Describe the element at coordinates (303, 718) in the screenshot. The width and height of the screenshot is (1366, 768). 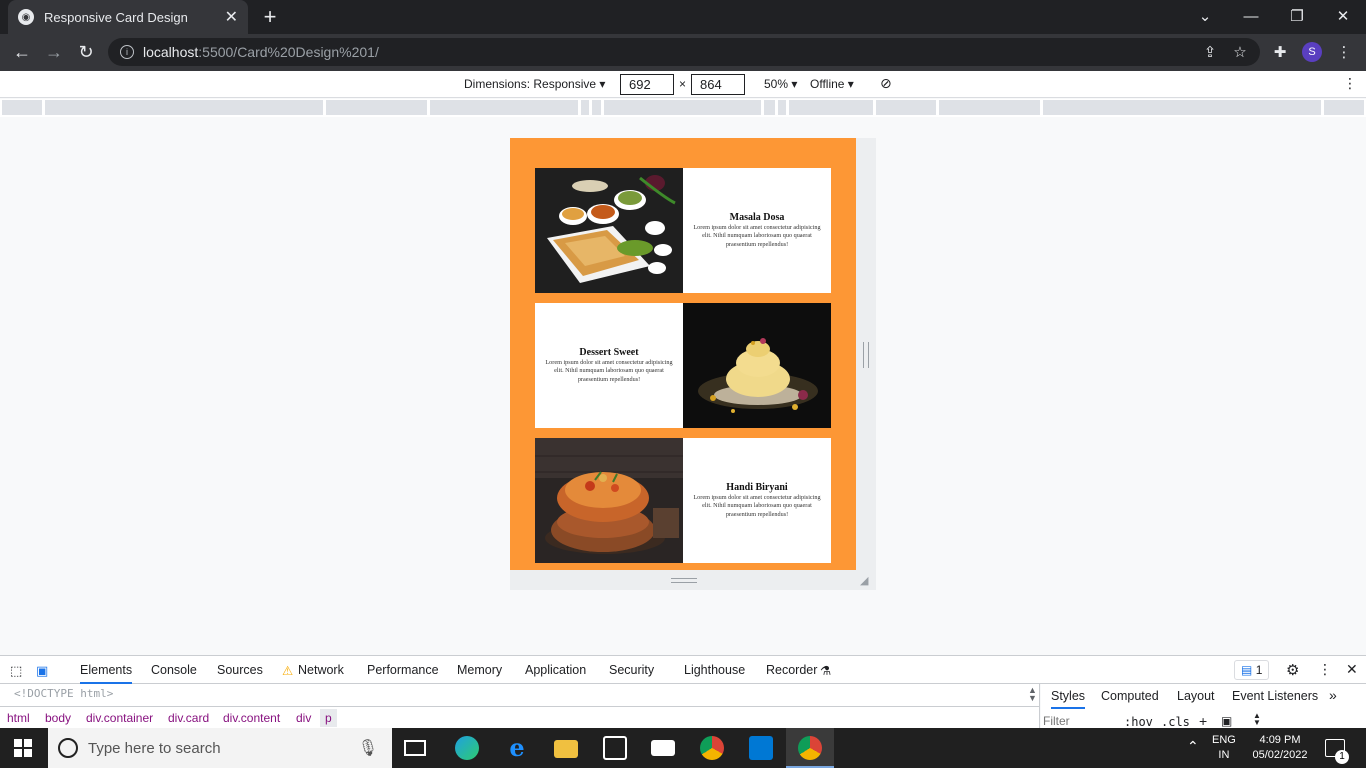
I see `crumb-div: div` at that location.